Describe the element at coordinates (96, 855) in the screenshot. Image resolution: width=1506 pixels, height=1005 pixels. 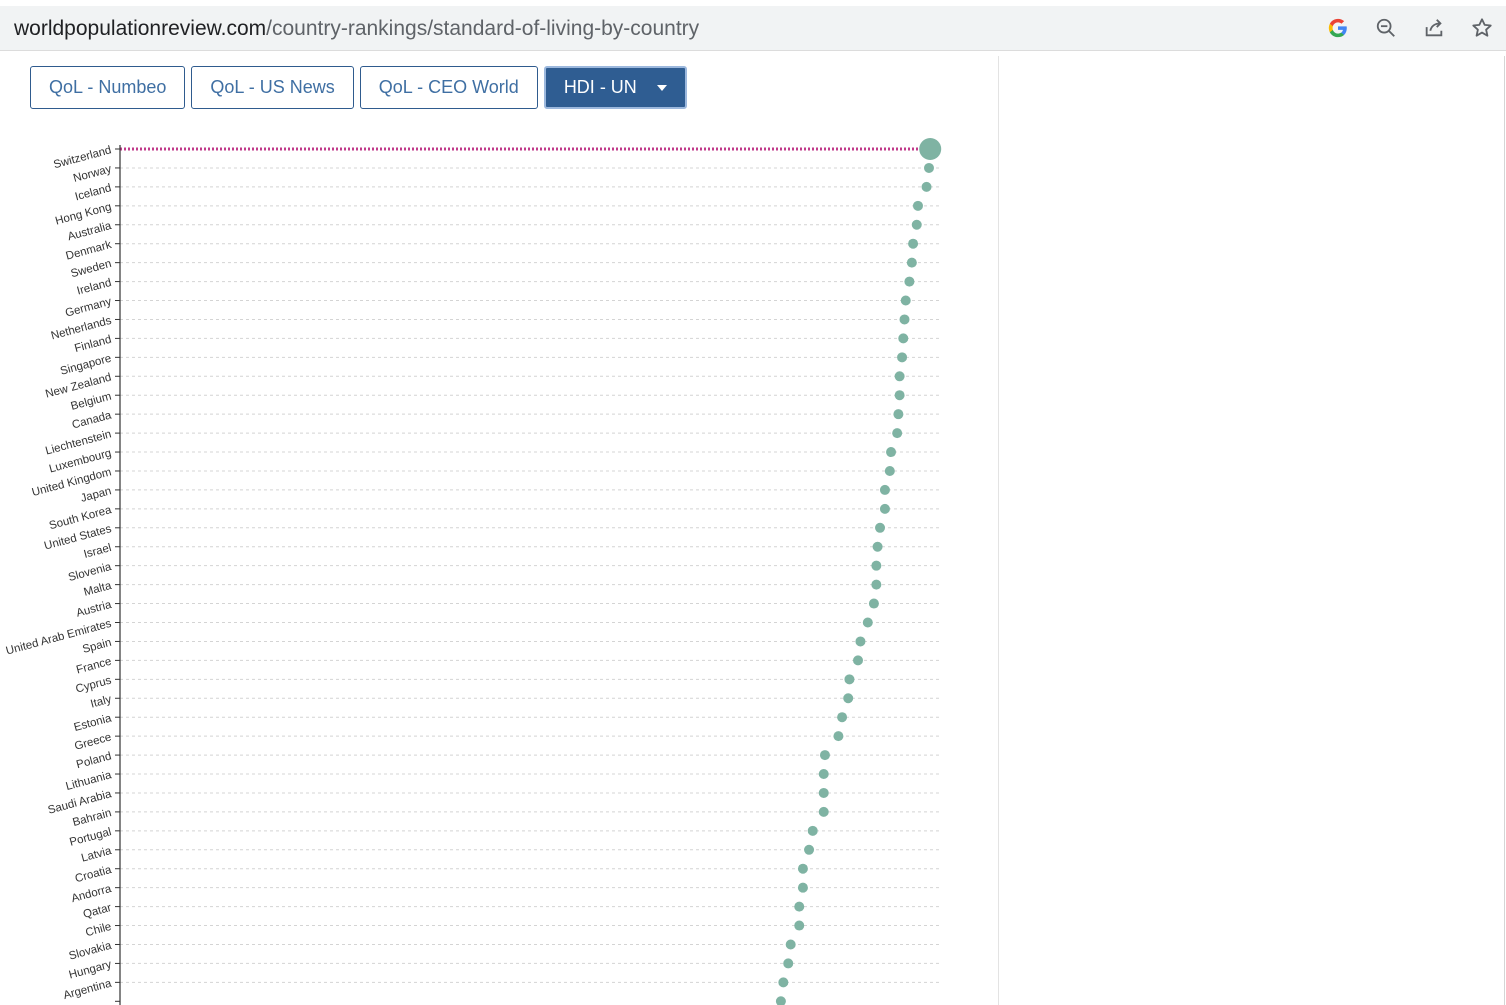
I see `y-tick-label: Latvia` at that location.